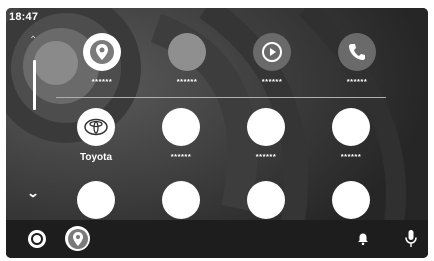 The height and width of the screenshot is (261, 434). I want to click on bell-icon, so click(363, 239).